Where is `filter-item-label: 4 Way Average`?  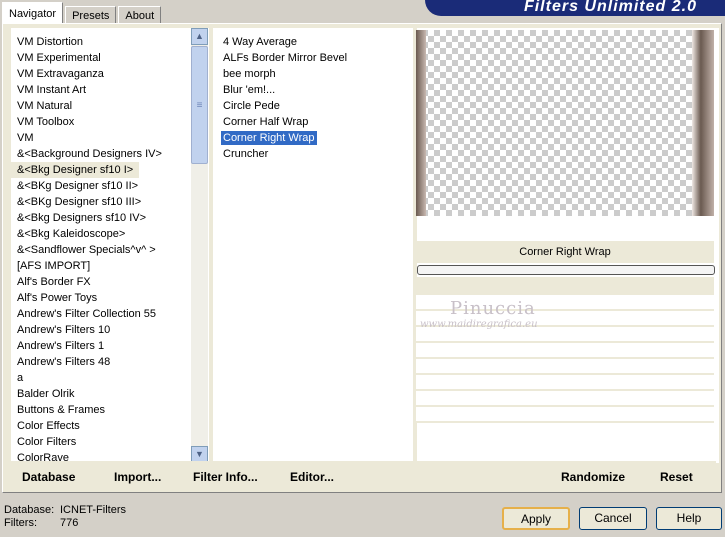 filter-item-label: 4 Way Average is located at coordinates (260, 42).